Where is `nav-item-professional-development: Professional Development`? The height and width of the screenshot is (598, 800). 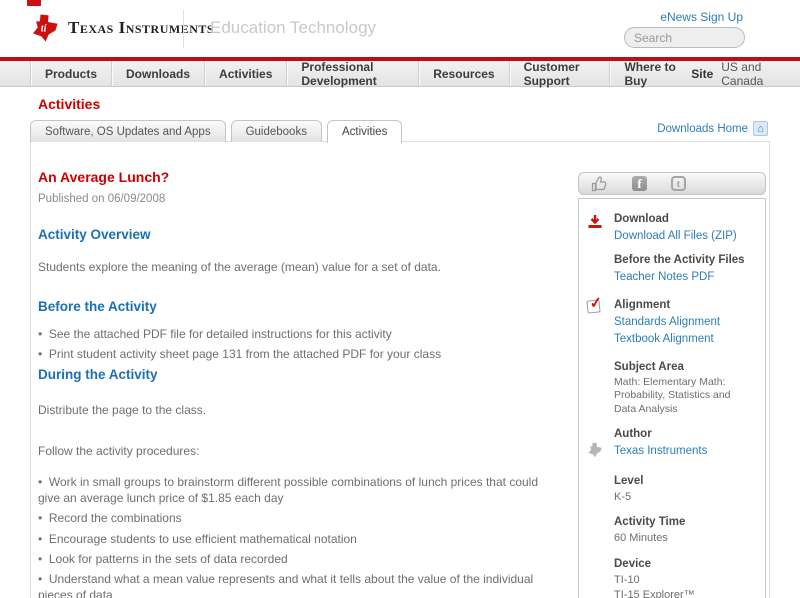
nav-item-professional-development: Professional Development is located at coordinates (352, 74).